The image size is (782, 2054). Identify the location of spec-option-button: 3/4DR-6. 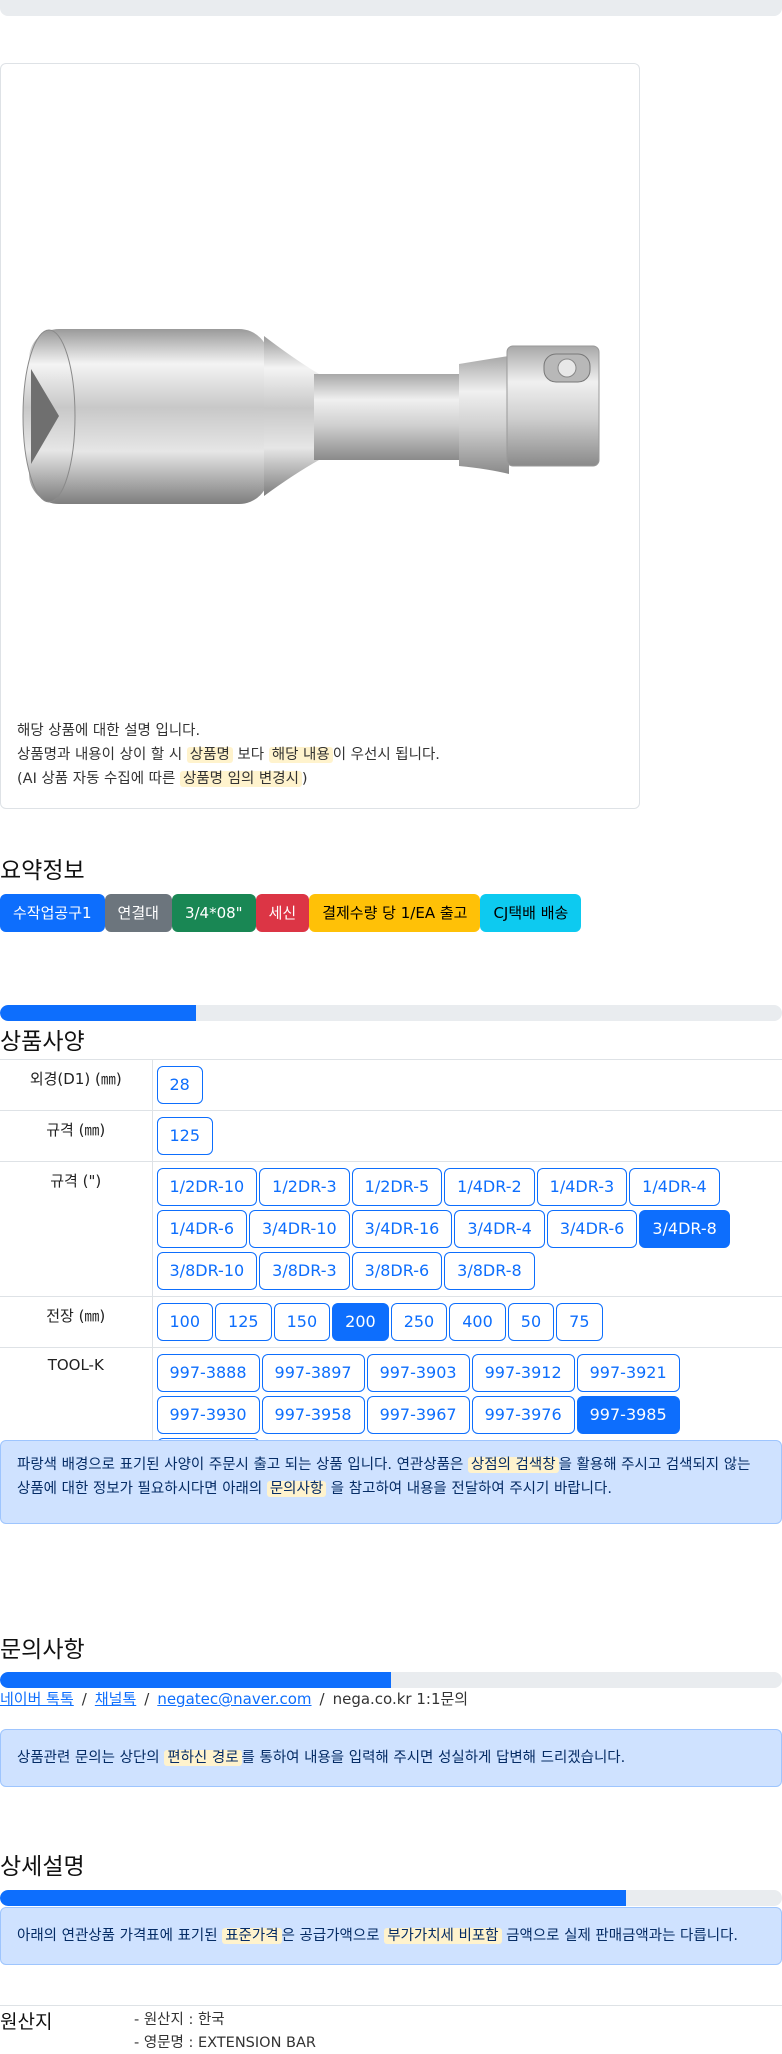
(592, 1229).